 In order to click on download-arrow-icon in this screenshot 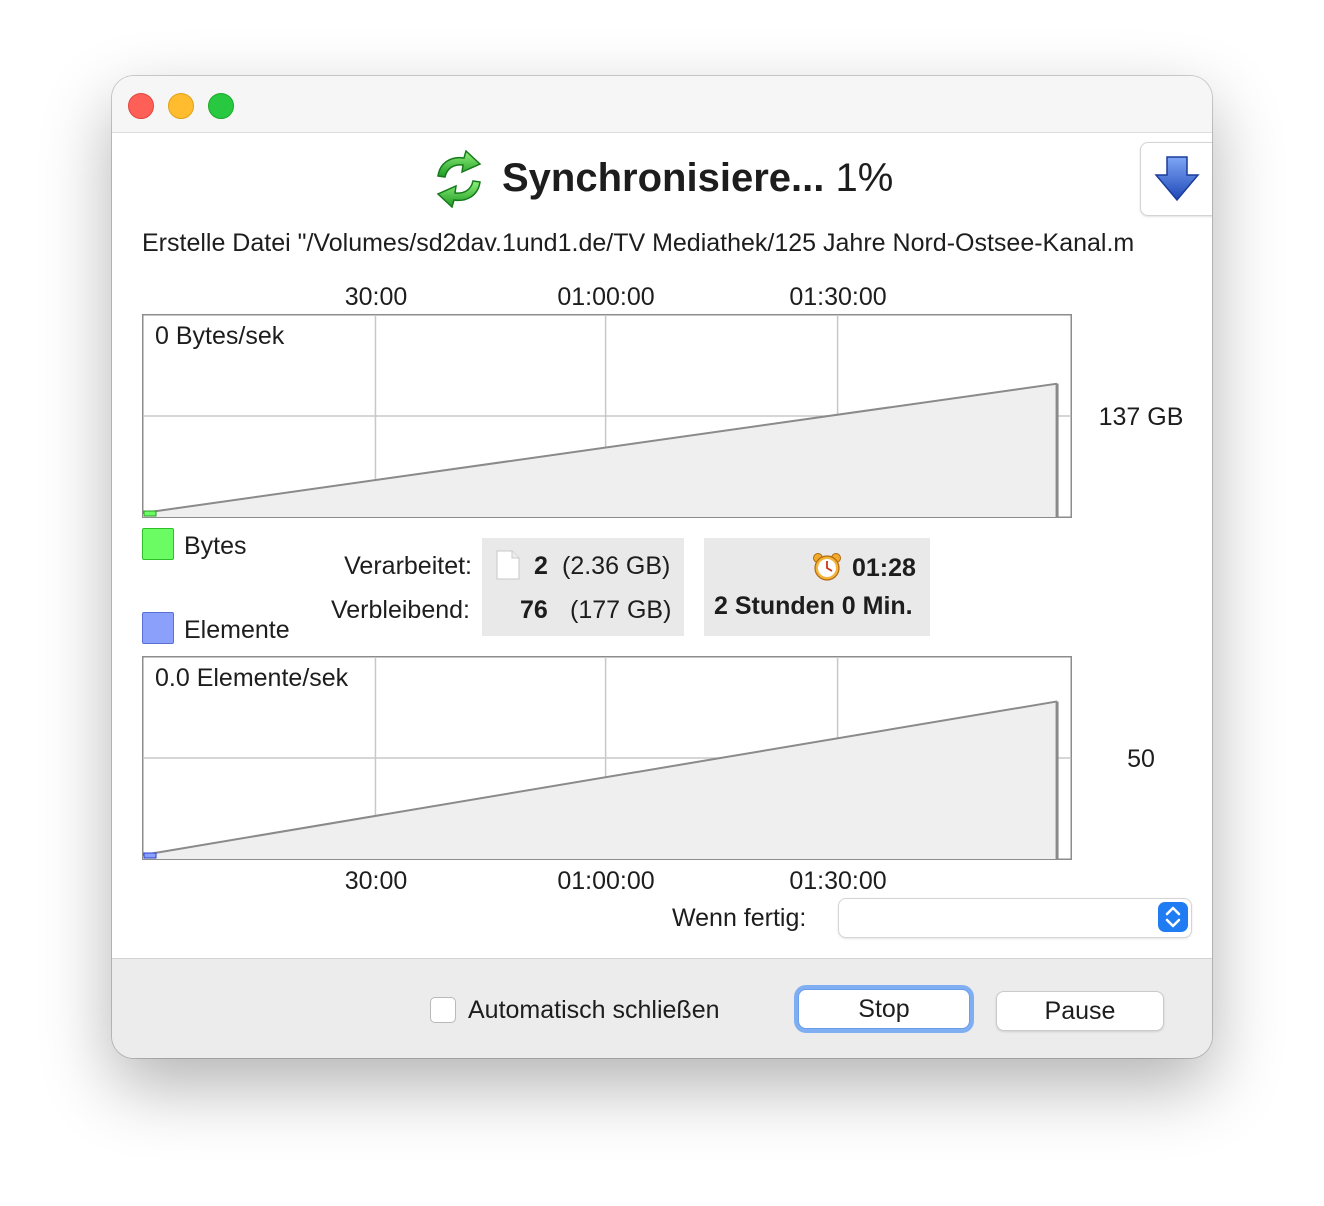, I will do `click(1177, 179)`.